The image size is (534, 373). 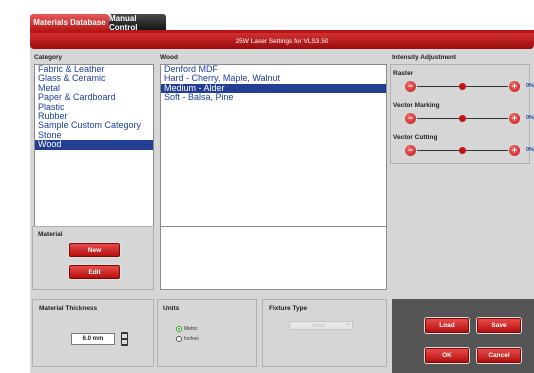 I want to click on tab-manual-control: Manual Control, so click(x=137, y=23).